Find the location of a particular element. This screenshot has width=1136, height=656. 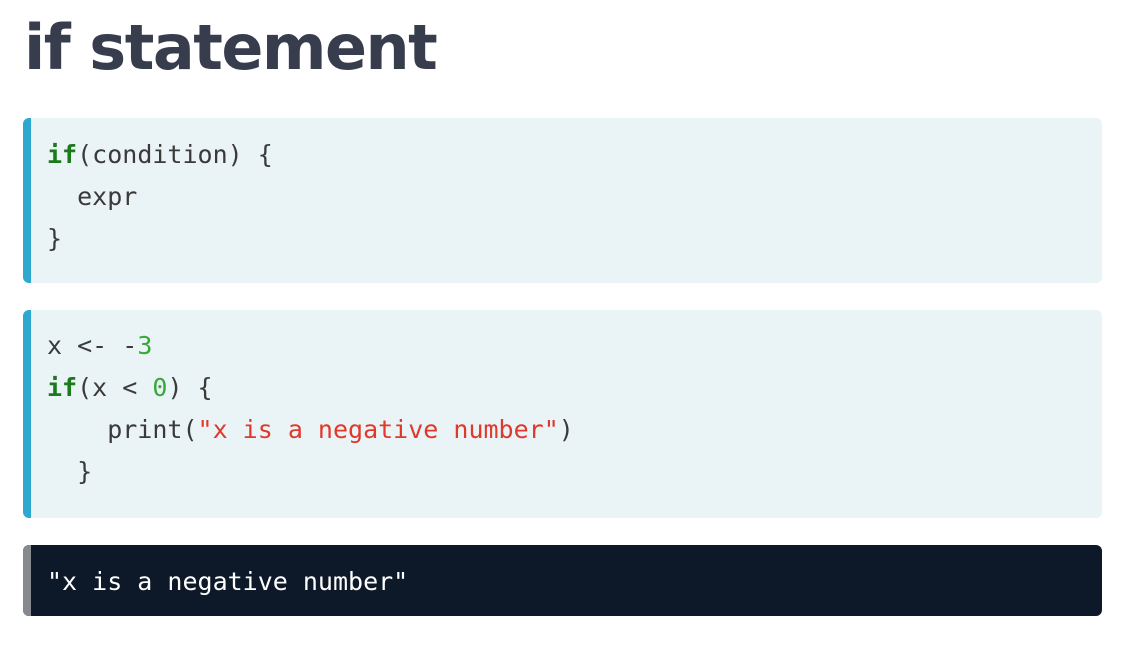

number-literal: 3 is located at coordinates (145, 345).